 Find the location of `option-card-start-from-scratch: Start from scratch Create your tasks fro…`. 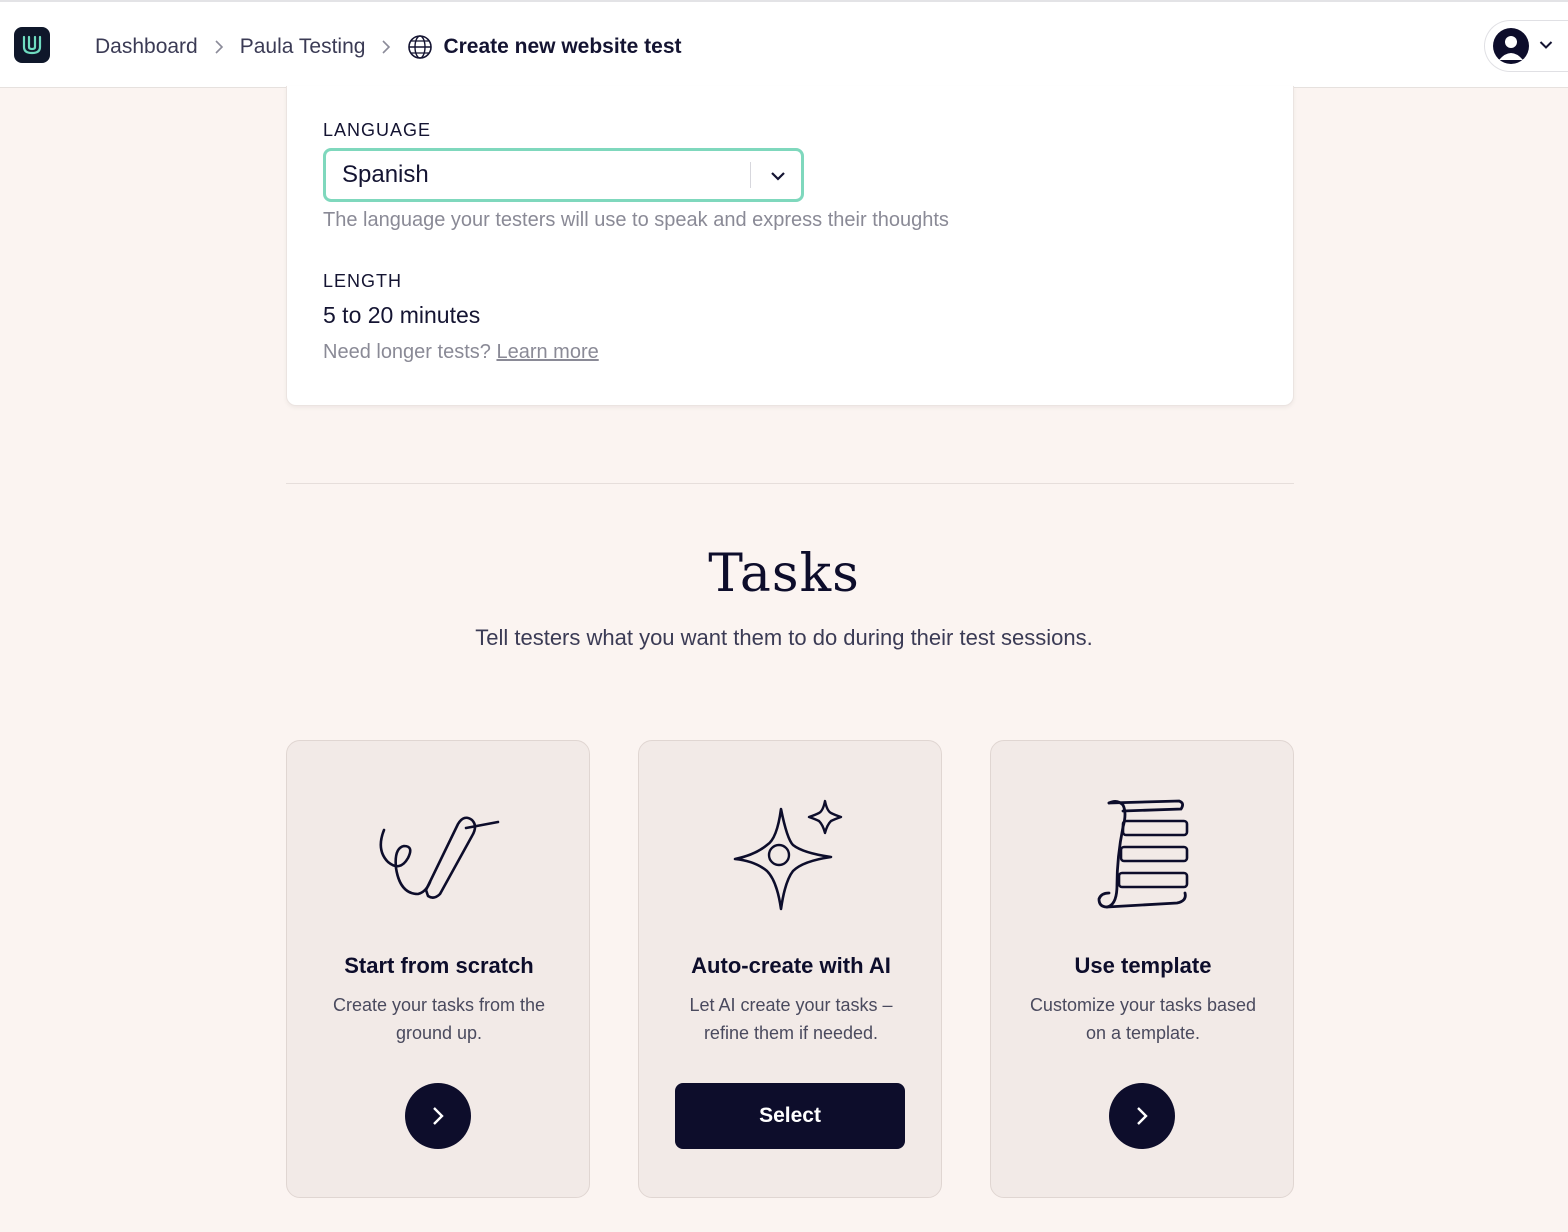

option-card-start-from-scratch: Start from scratch Create your tasks fro… is located at coordinates (438, 969).